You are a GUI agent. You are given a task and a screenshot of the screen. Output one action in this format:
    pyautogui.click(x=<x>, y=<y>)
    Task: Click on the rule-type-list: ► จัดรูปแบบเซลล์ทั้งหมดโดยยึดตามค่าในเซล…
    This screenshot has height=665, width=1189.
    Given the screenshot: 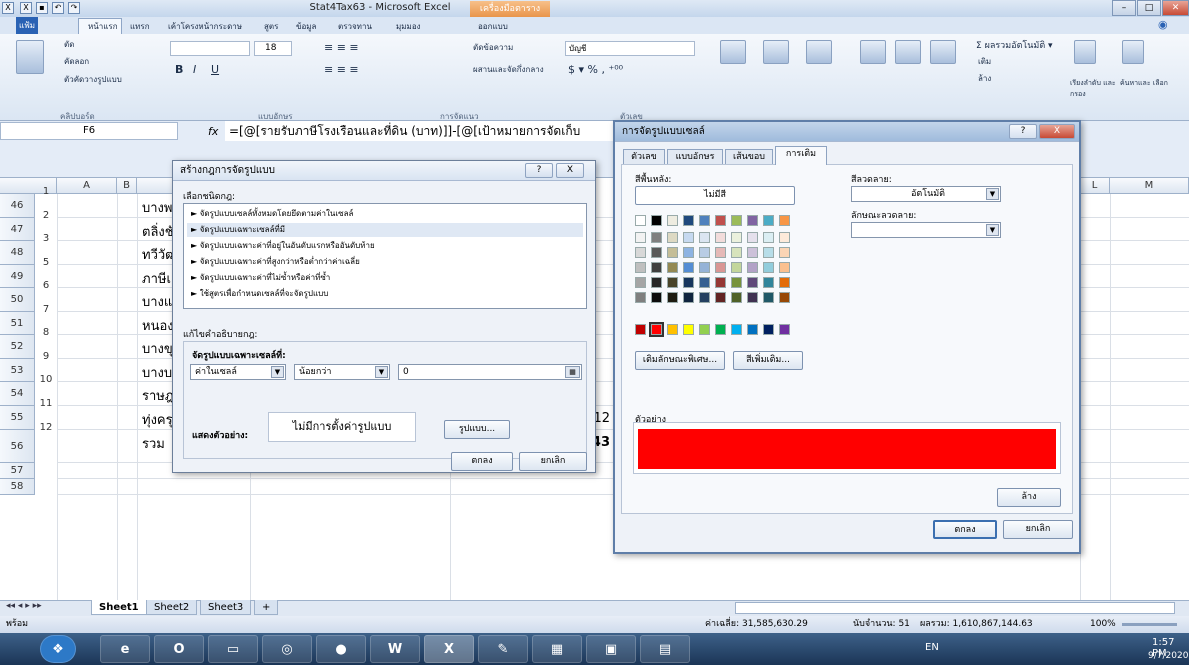 What is the action you would take?
    pyautogui.click(x=385, y=256)
    